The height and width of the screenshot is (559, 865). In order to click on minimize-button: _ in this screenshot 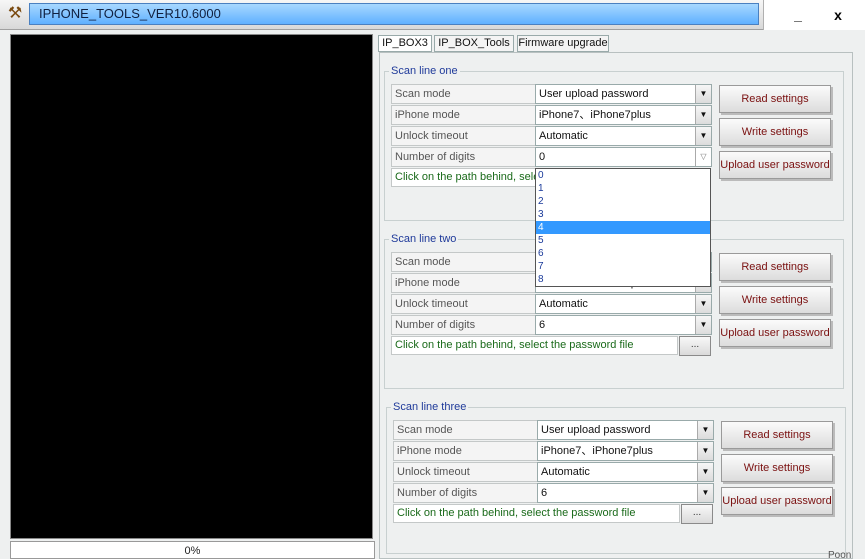, I will do `click(798, 15)`.